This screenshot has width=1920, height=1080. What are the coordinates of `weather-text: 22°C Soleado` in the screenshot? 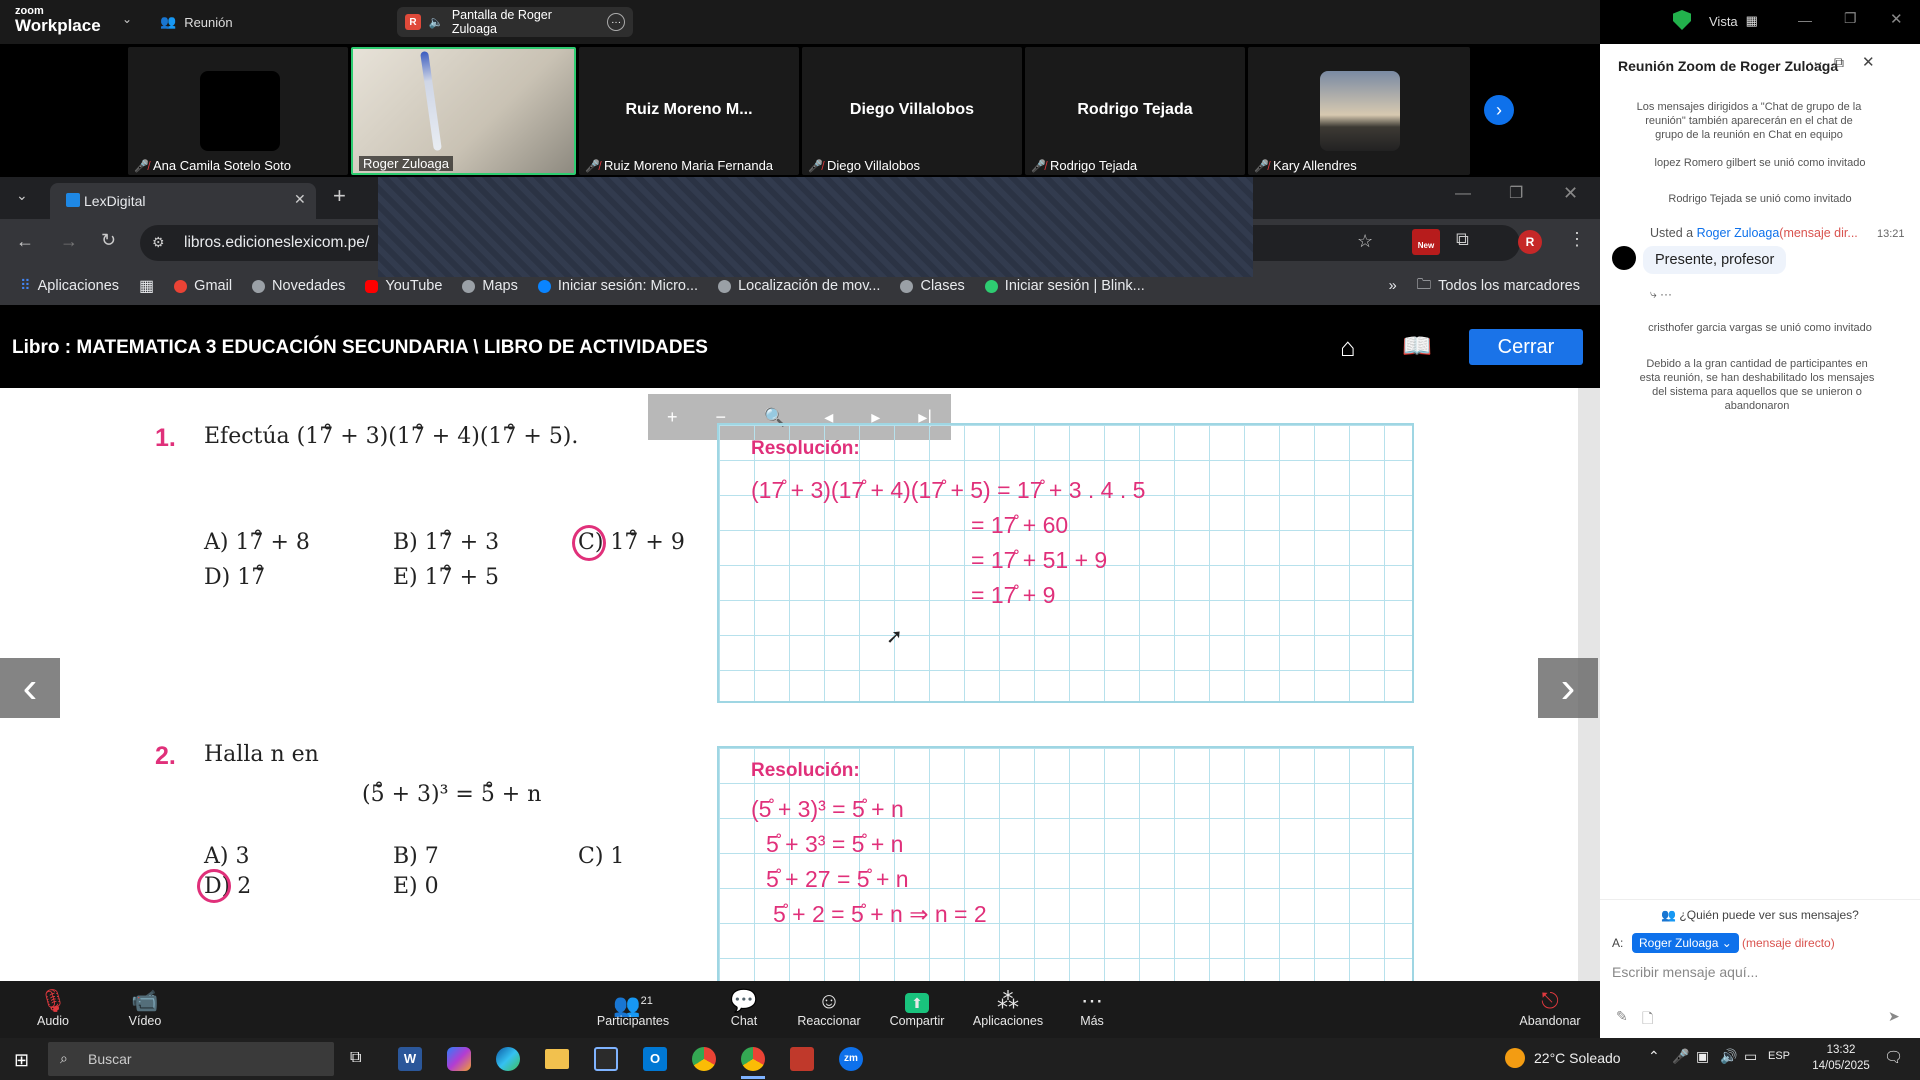 It's located at (1577, 1058).